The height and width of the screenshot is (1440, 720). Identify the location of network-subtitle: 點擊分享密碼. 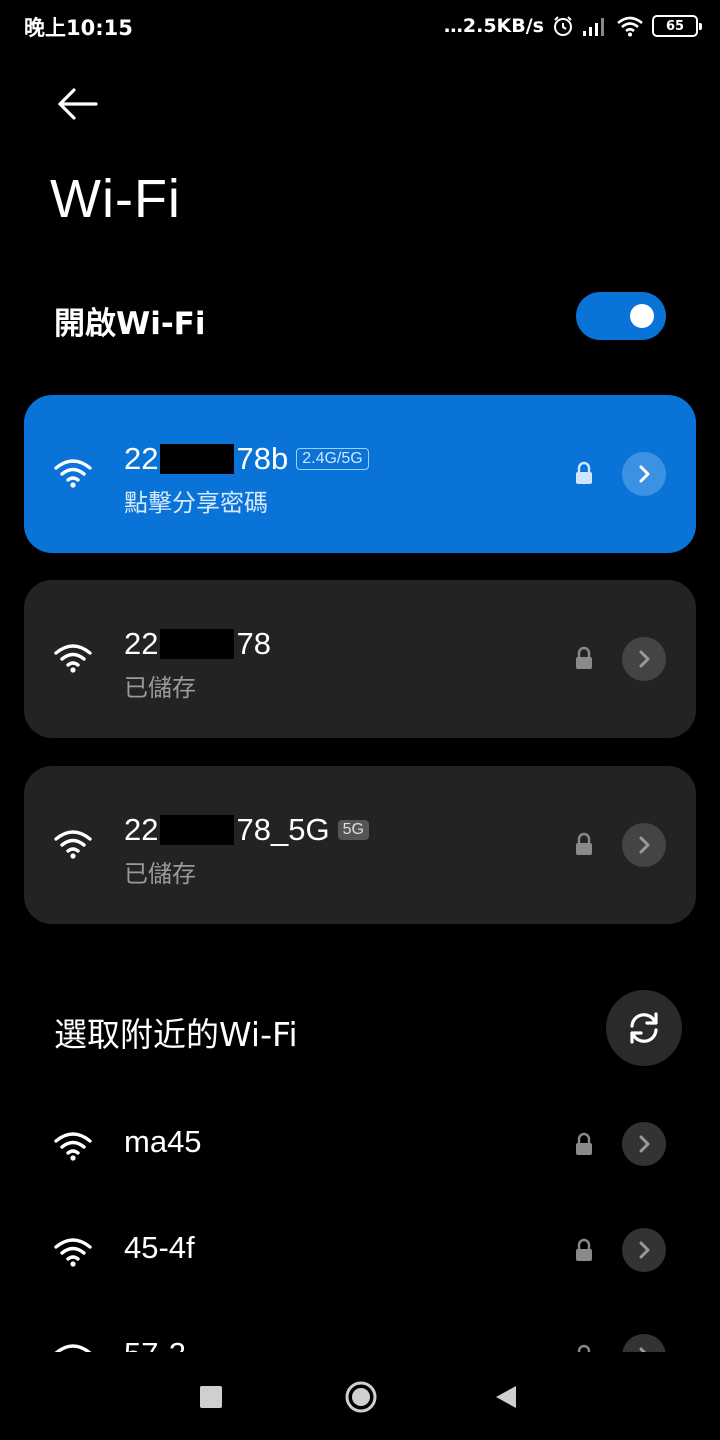
(196, 503).